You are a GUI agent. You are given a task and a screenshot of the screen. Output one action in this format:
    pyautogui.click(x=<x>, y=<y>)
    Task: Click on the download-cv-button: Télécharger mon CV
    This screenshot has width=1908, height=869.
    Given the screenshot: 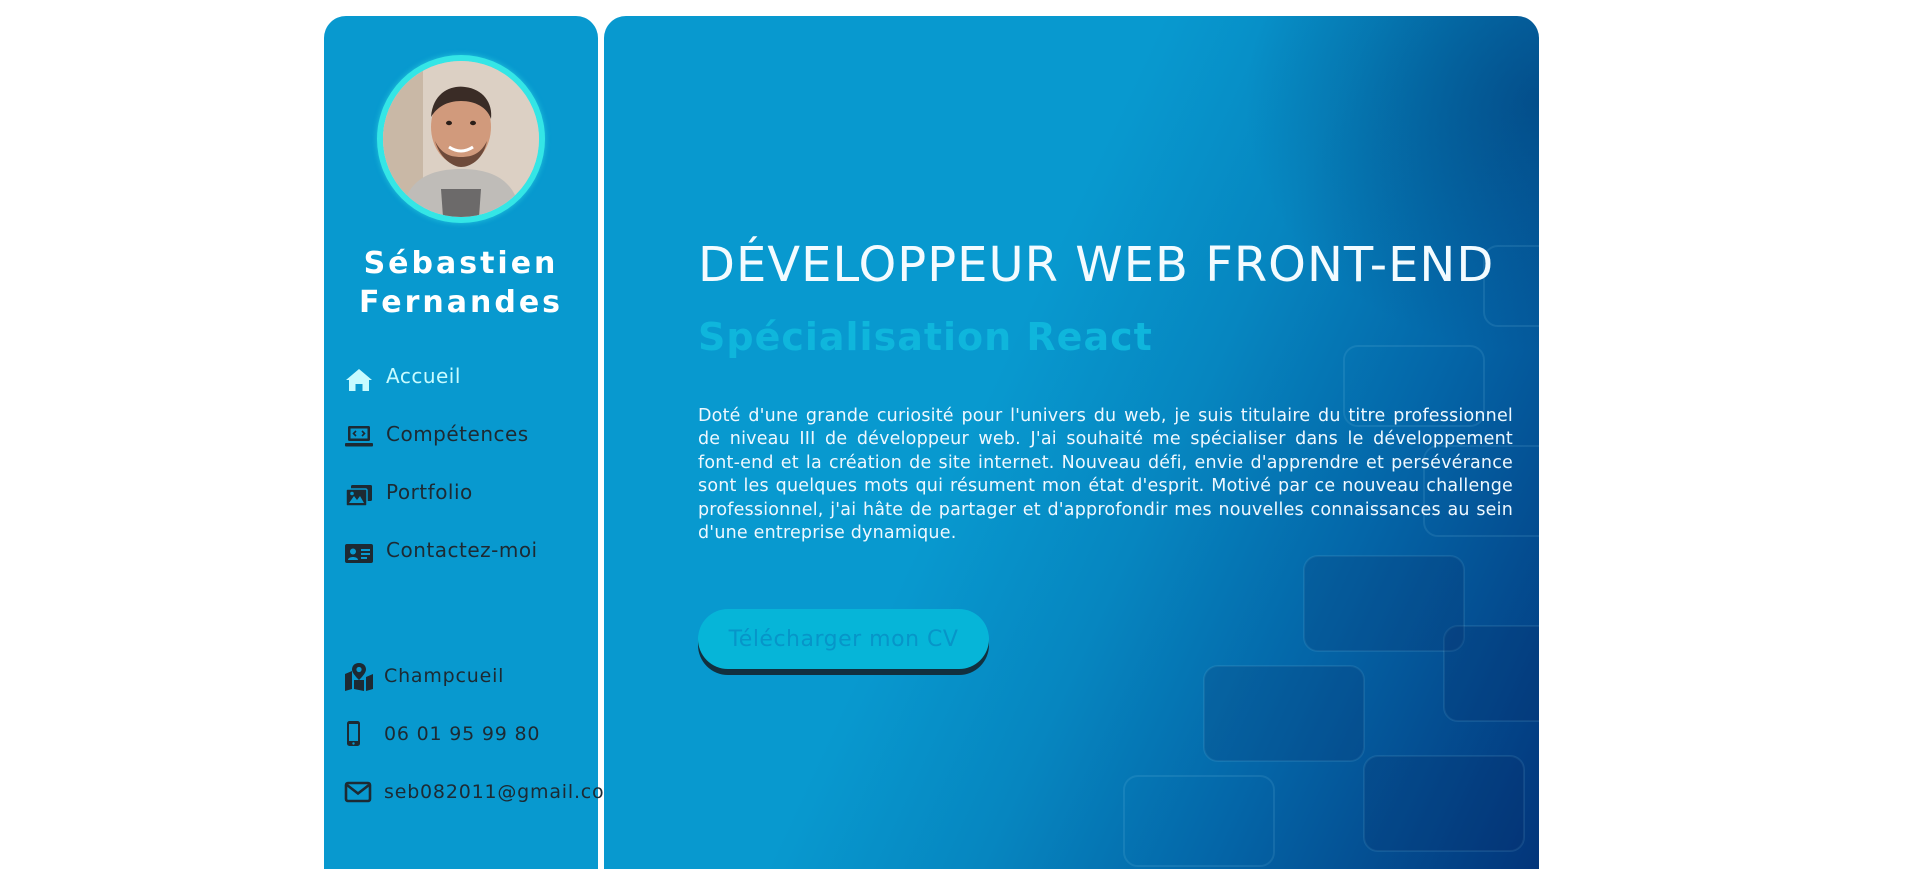 What is the action you would take?
    pyautogui.click(x=843, y=639)
    